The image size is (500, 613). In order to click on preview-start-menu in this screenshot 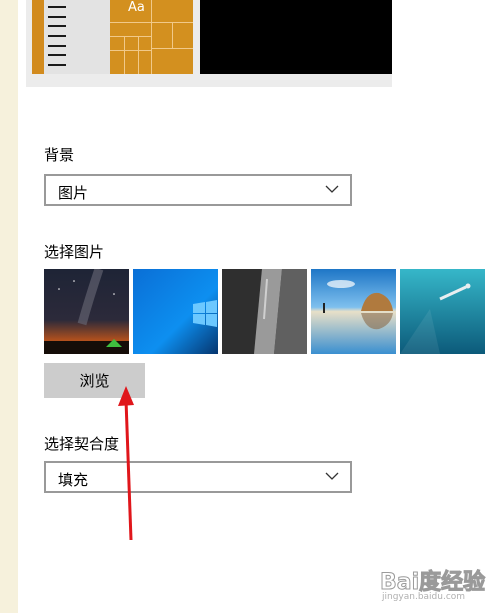, I will do `click(71, 37)`.